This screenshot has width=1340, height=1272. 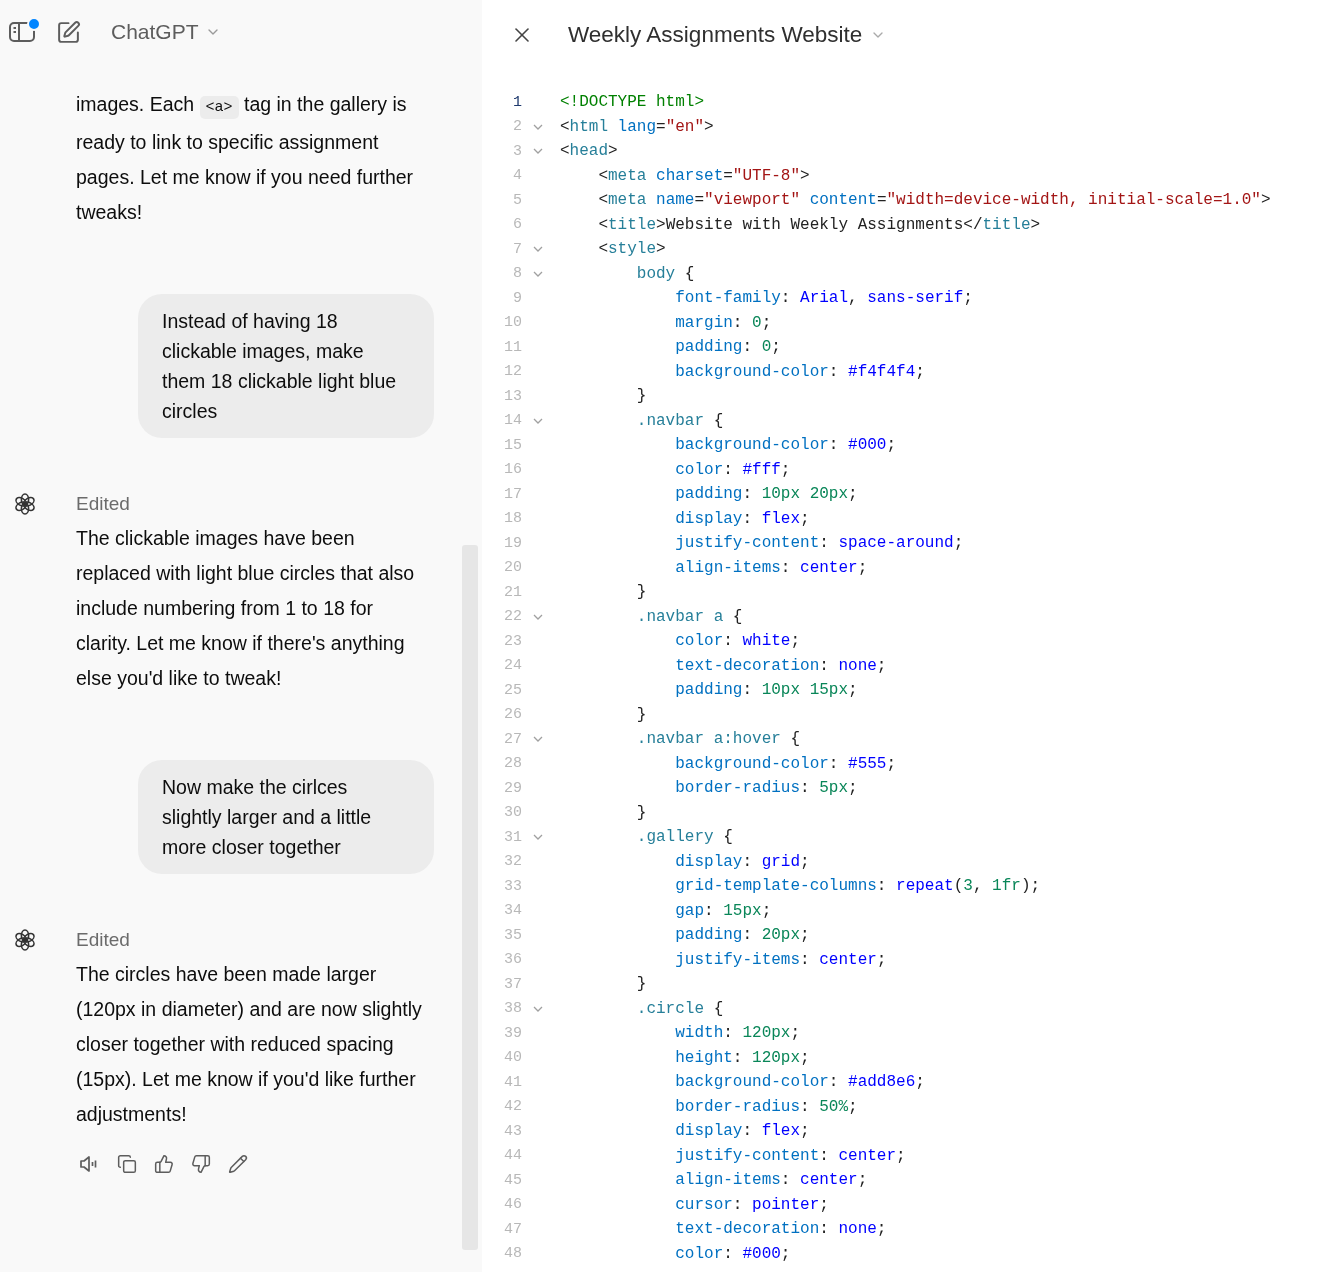 What do you see at coordinates (723, 910) in the screenshot?
I see `code-line: gap: 15px;` at bounding box center [723, 910].